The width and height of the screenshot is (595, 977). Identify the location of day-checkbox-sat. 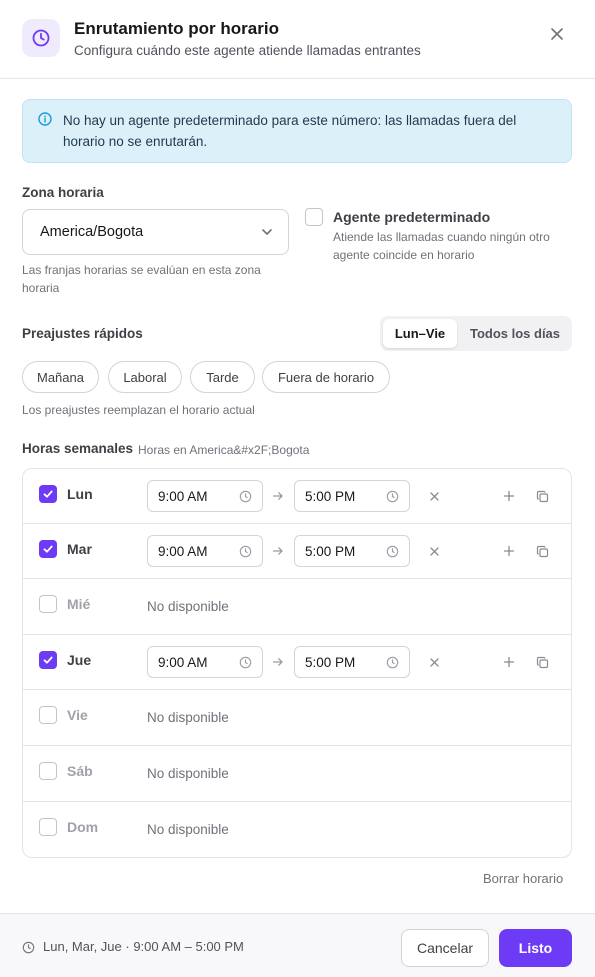
(48, 771).